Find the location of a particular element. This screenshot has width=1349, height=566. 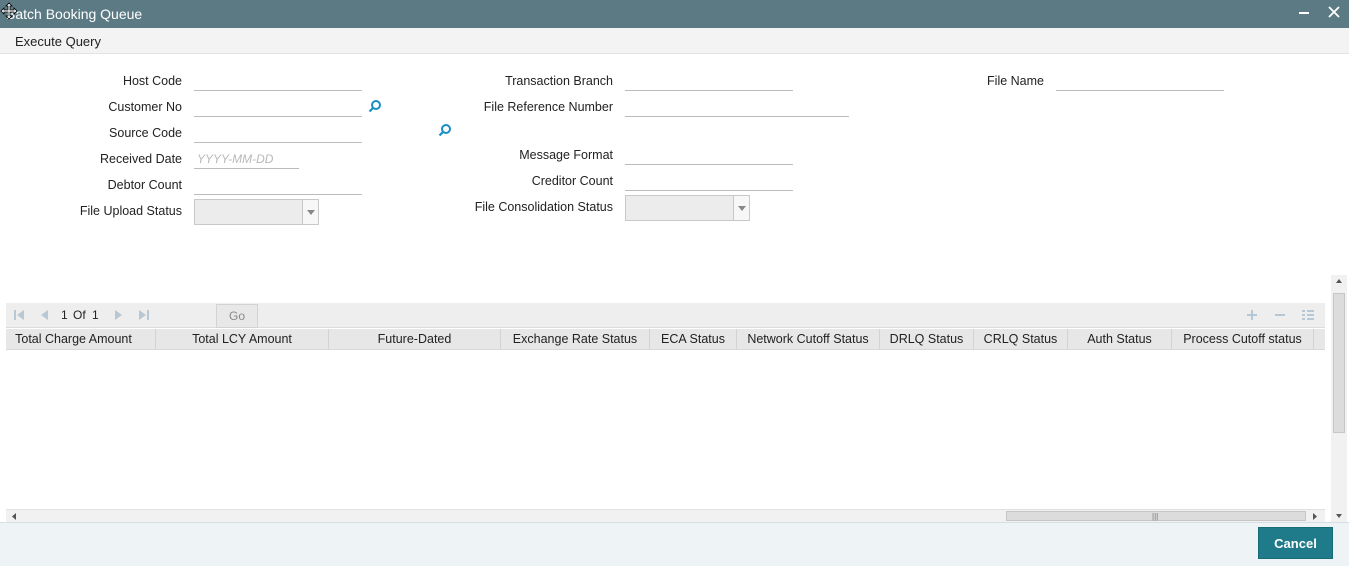

execute-query-menu-item: Execute Query is located at coordinates (58, 41).